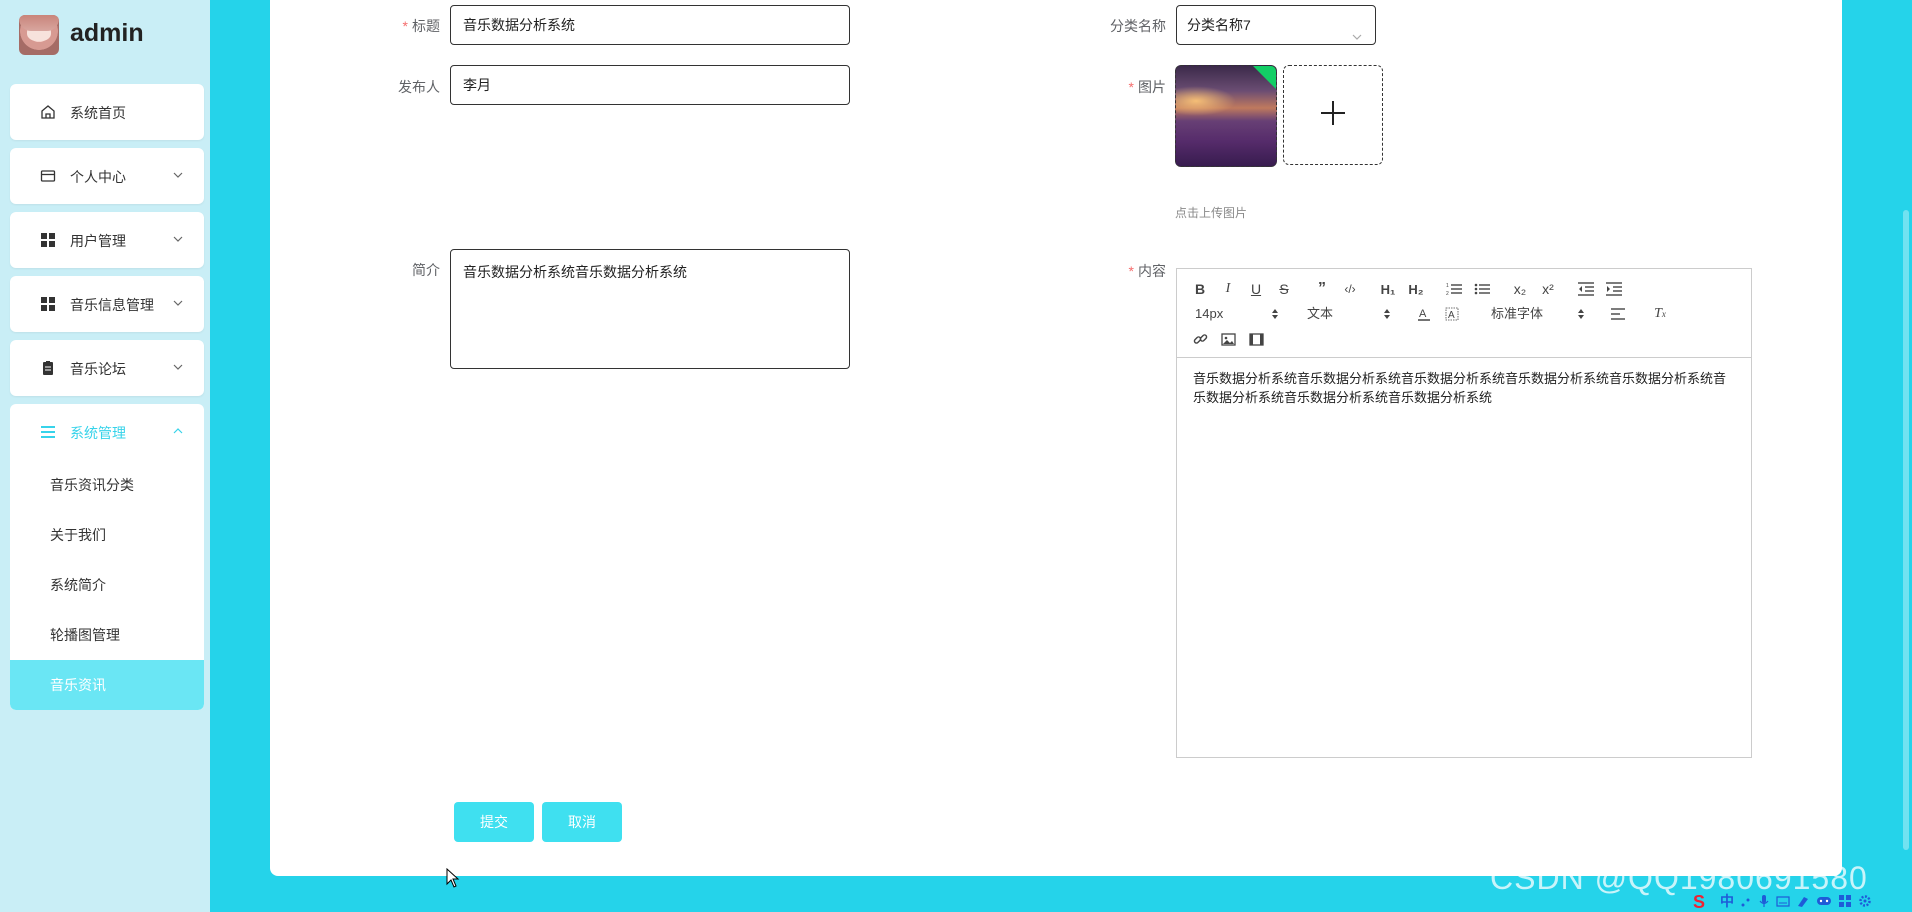  What do you see at coordinates (426, 270) in the screenshot?
I see `intro-label-text: 简介` at bounding box center [426, 270].